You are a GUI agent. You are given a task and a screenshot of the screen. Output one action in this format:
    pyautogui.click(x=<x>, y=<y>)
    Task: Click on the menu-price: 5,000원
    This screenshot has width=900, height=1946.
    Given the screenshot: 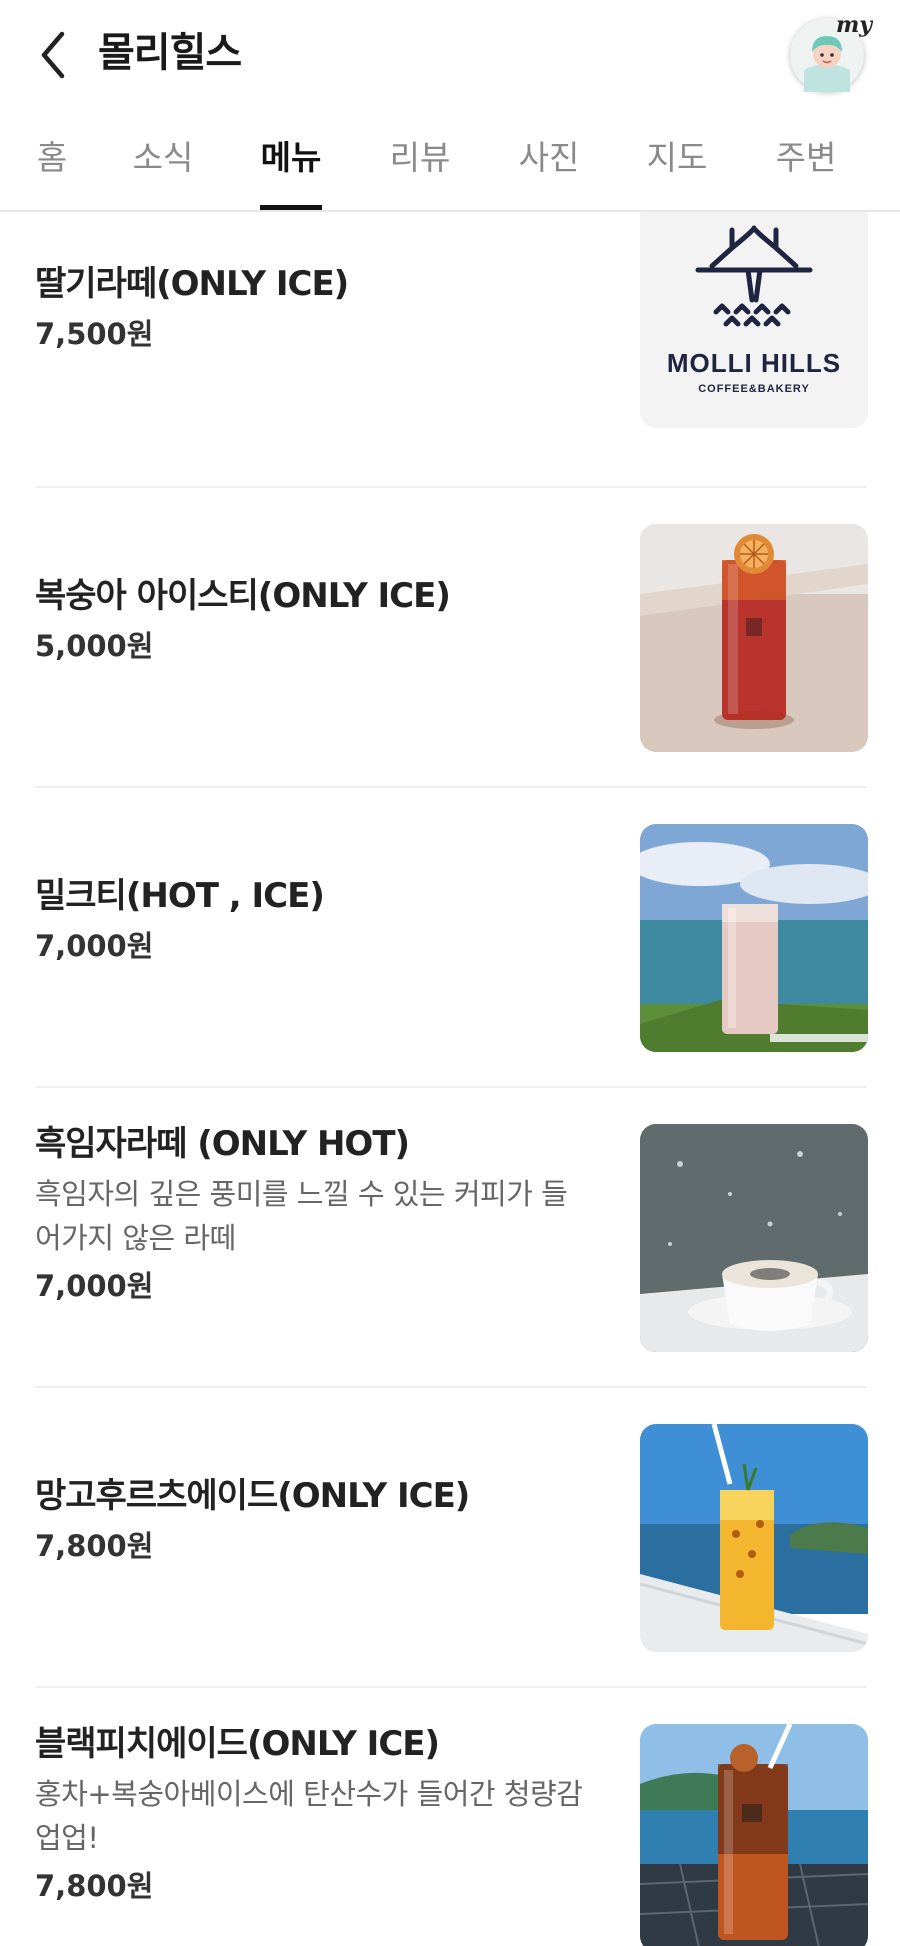 What is the action you would take?
    pyautogui.click(x=94, y=646)
    